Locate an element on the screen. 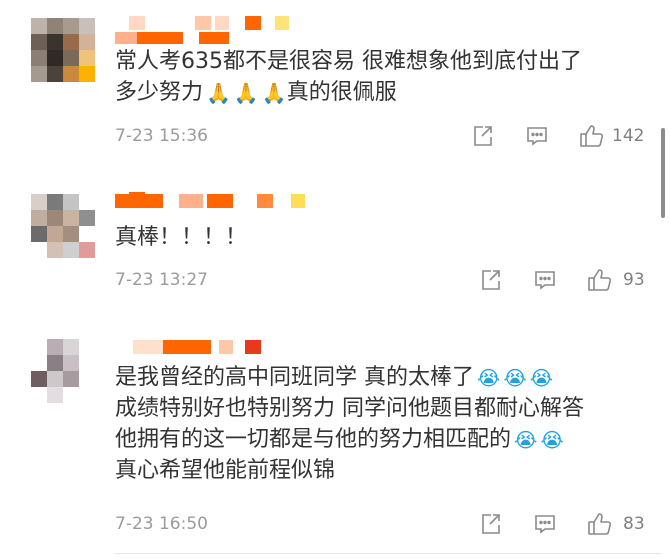 This screenshot has height=558, width=670. comment-meta: 7-23 15:36 142 is located at coordinates (387, 138).